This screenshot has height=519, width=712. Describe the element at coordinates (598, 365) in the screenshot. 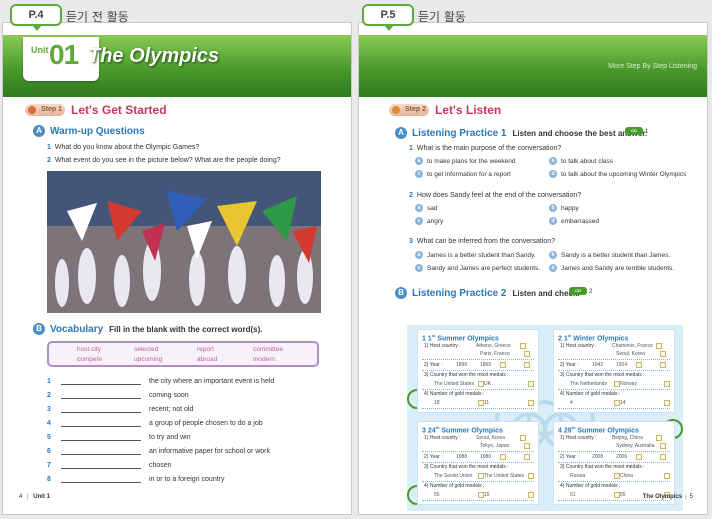

I see `card-choice-value: 1942` at that location.